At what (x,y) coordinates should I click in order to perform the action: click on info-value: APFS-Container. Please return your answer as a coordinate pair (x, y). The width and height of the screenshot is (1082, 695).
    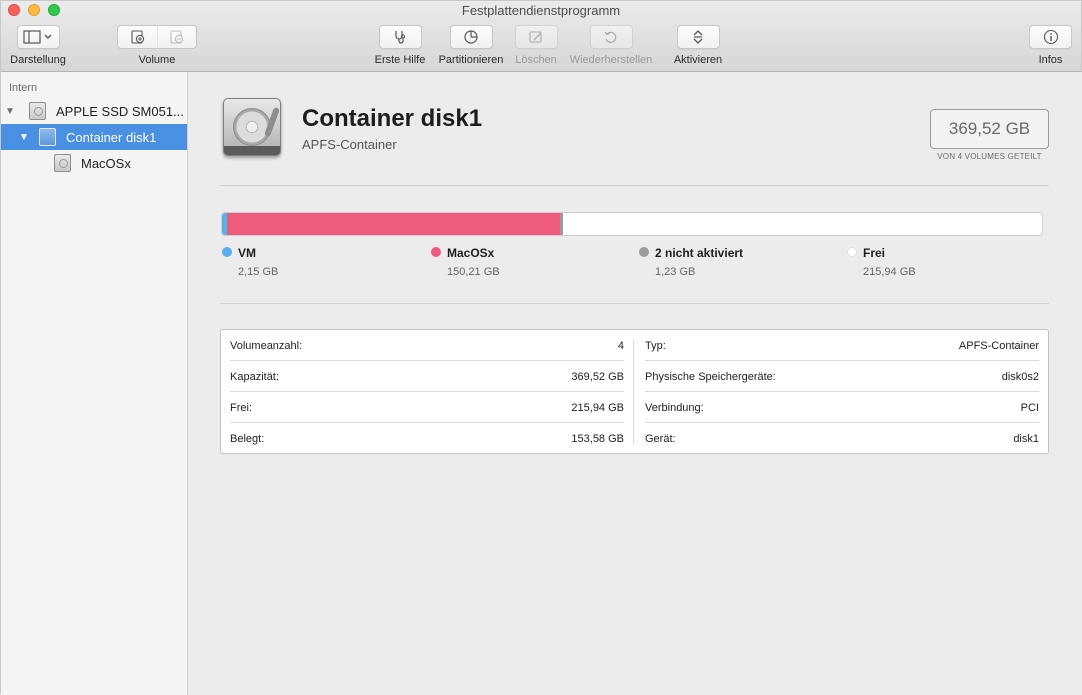
    Looking at the image, I should click on (998, 345).